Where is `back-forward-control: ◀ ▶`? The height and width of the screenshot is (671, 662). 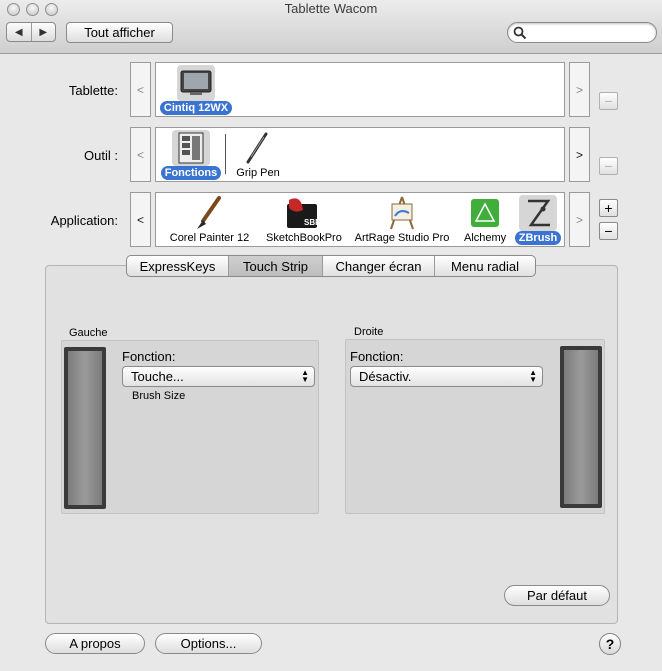 back-forward-control: ◀ ▶ is located at coordinates (31, 32).